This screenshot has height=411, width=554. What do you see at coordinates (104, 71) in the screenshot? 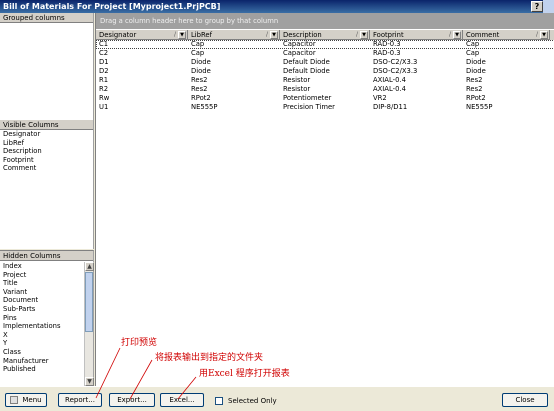
I see `table-cell: D2` at bounding box center [104, 71].